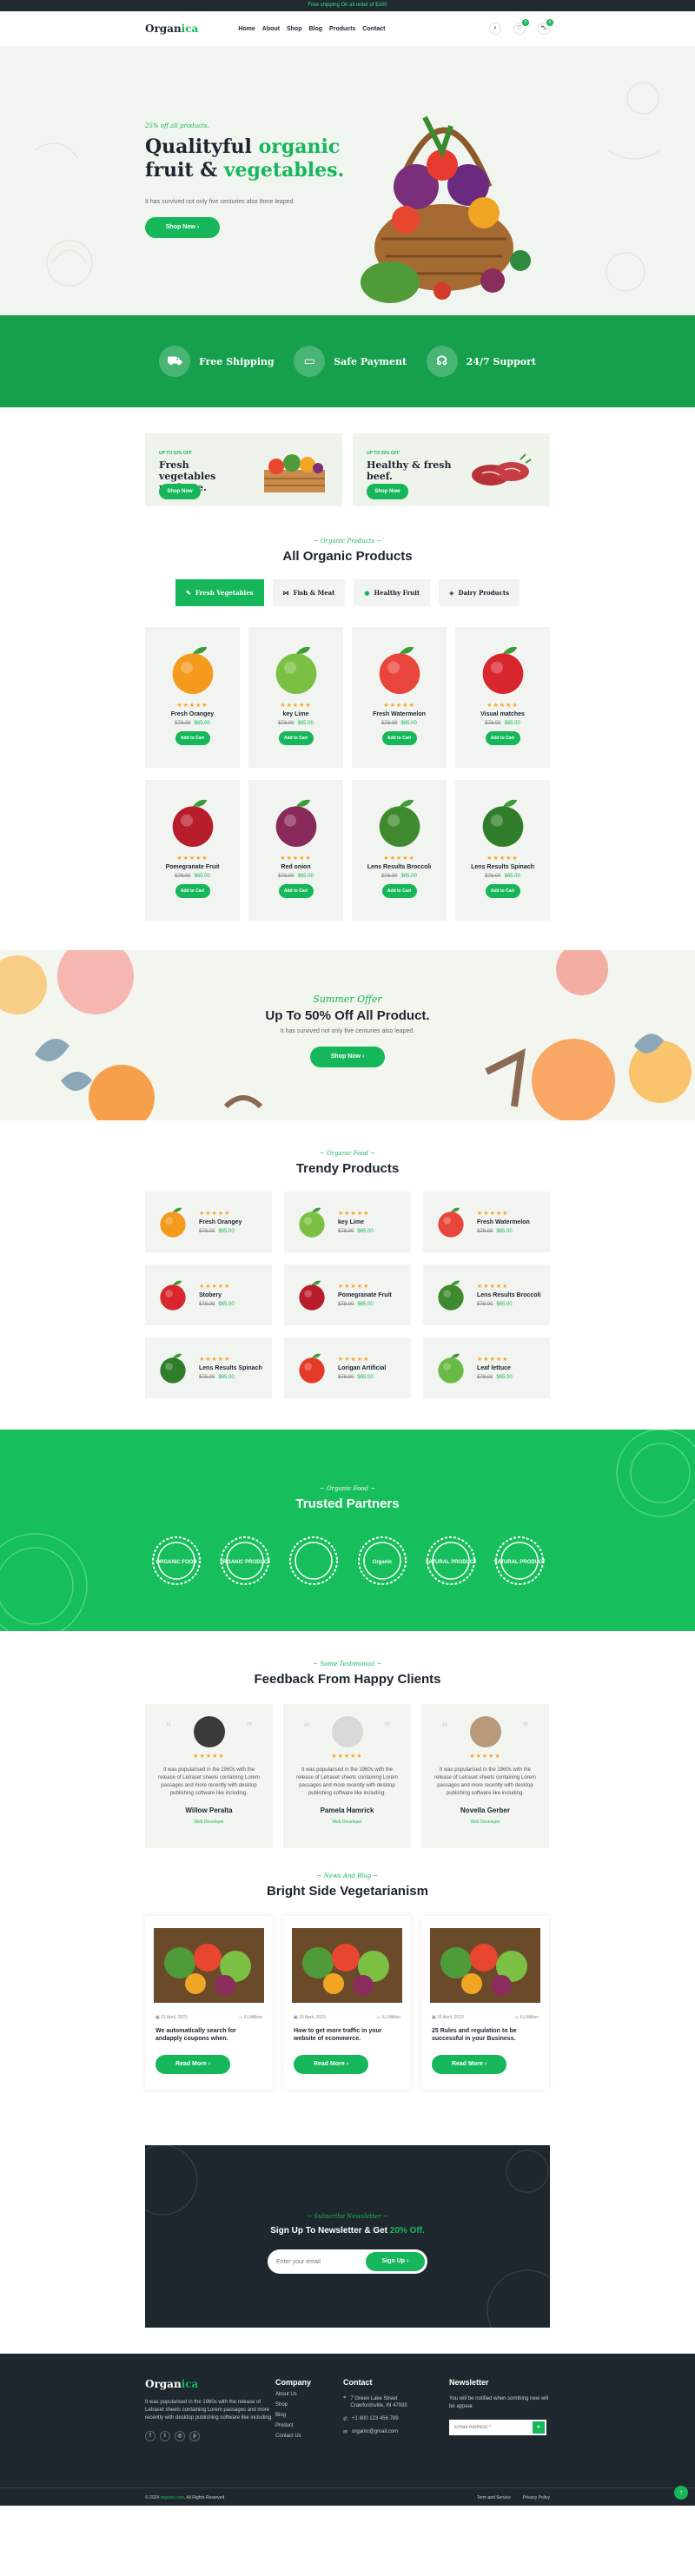 This screenshot has height=2576, width=695. What do you see at coordinates (347, 556) in the screenshot?
I see `section-title: All Organic Products` at bounding box center [347, 556].